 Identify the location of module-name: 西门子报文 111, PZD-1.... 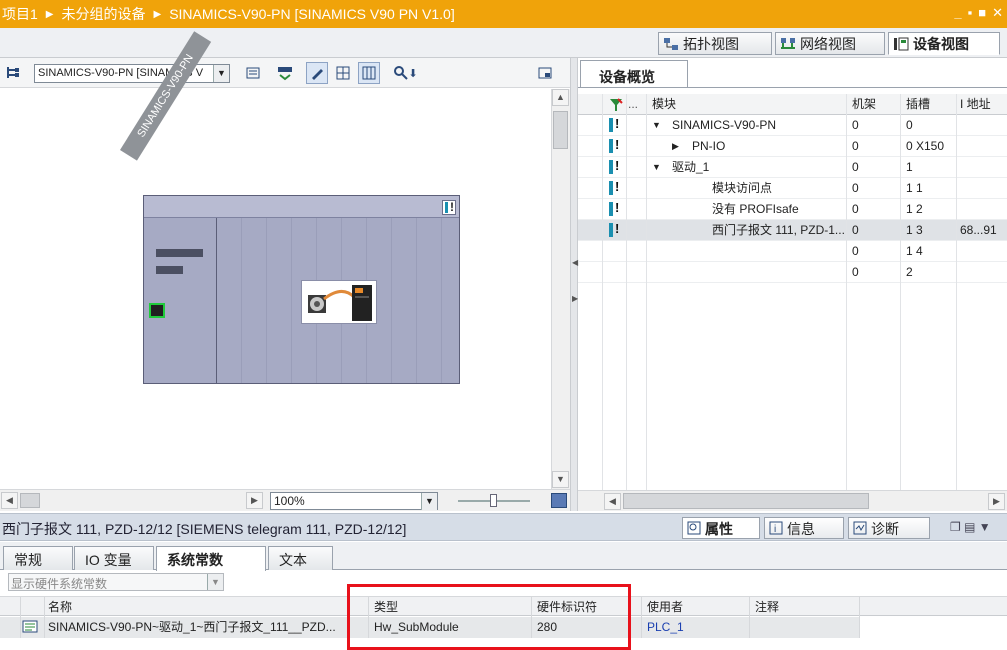
(778, 230).